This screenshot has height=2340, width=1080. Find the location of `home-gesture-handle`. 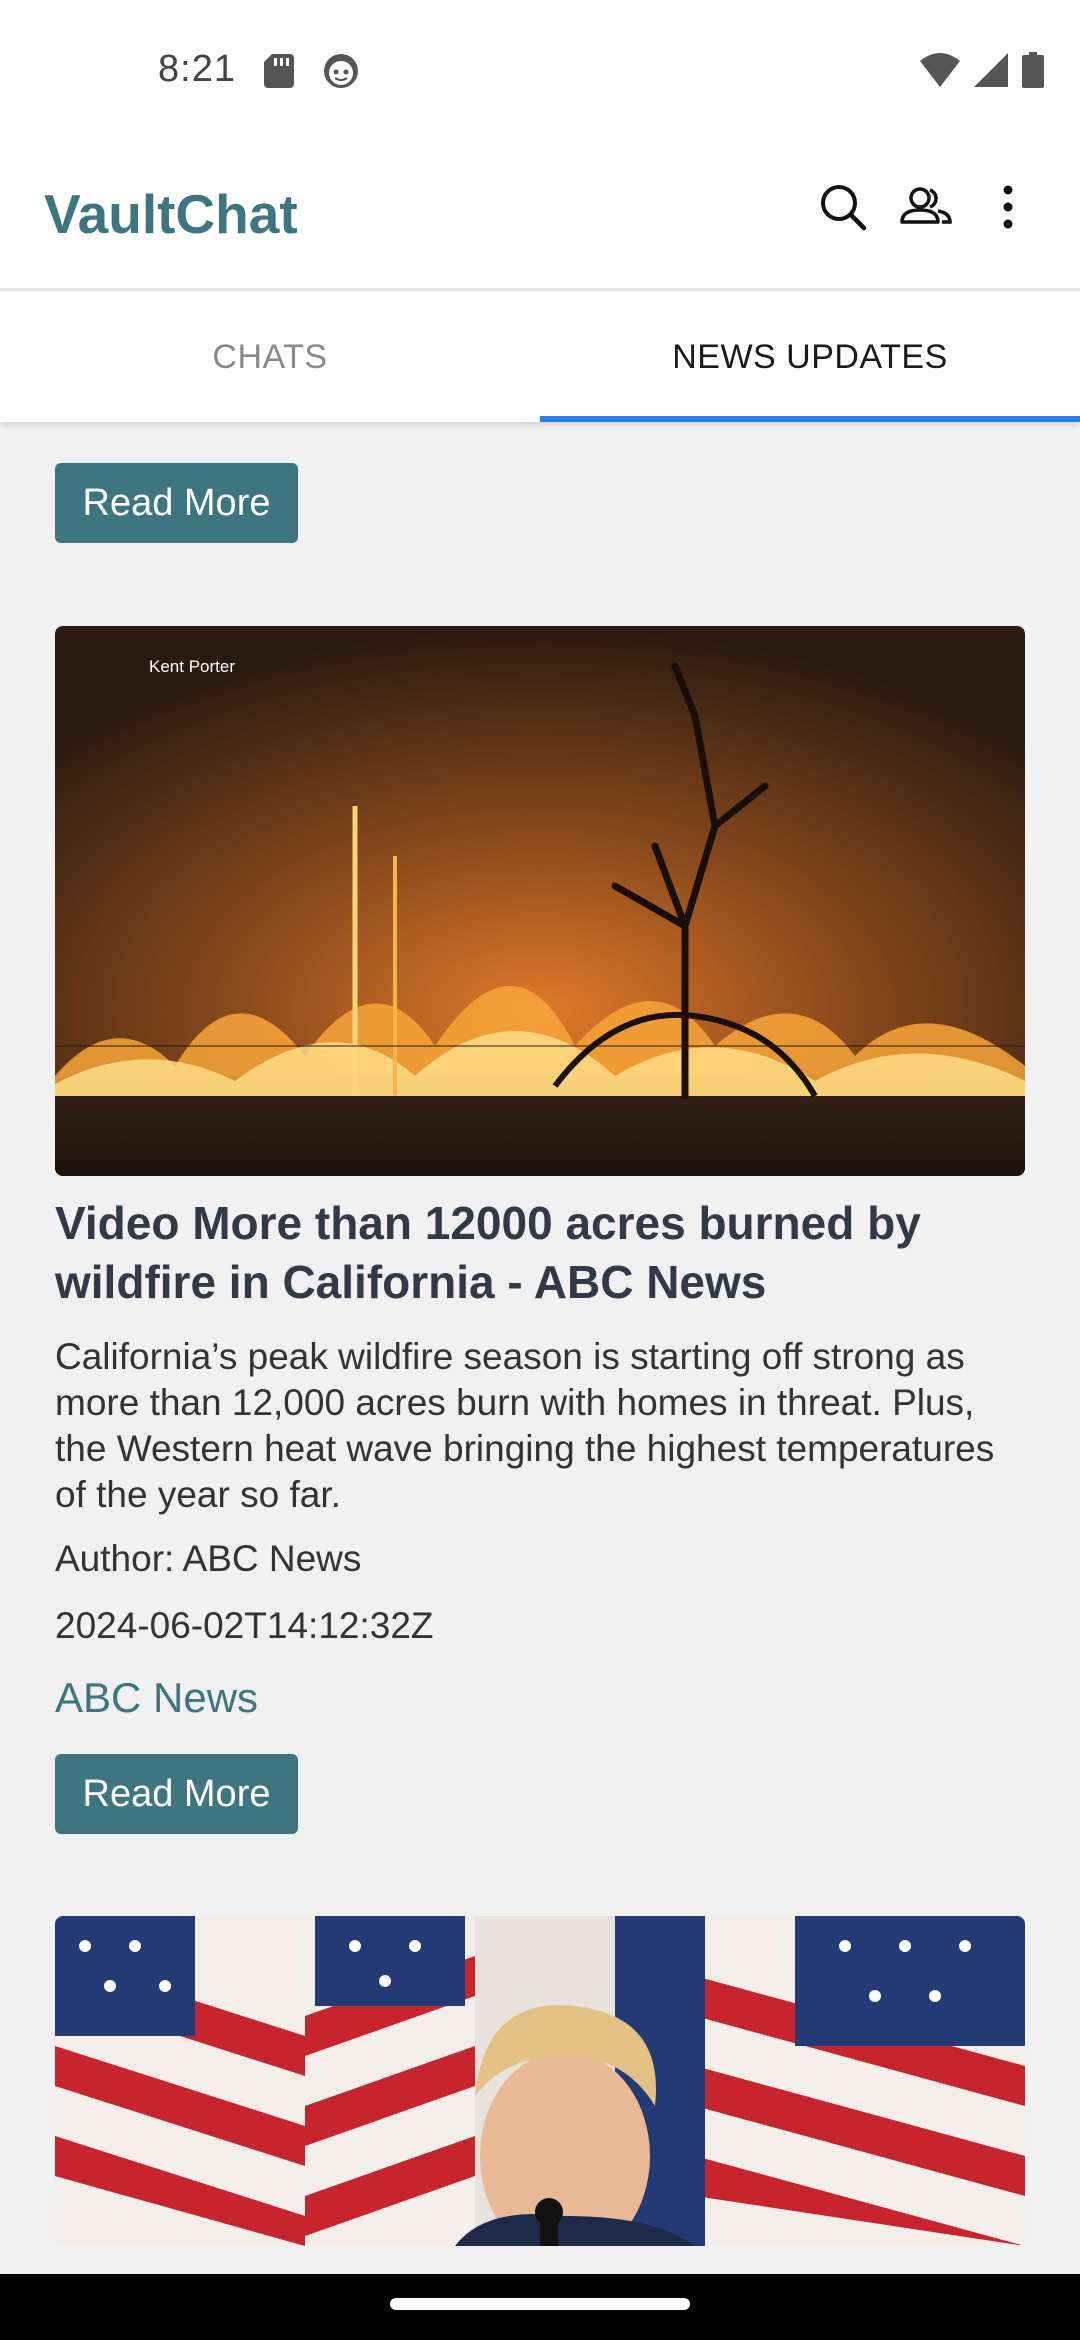

home-gesture-handle is located at coordinates (540, 2304).